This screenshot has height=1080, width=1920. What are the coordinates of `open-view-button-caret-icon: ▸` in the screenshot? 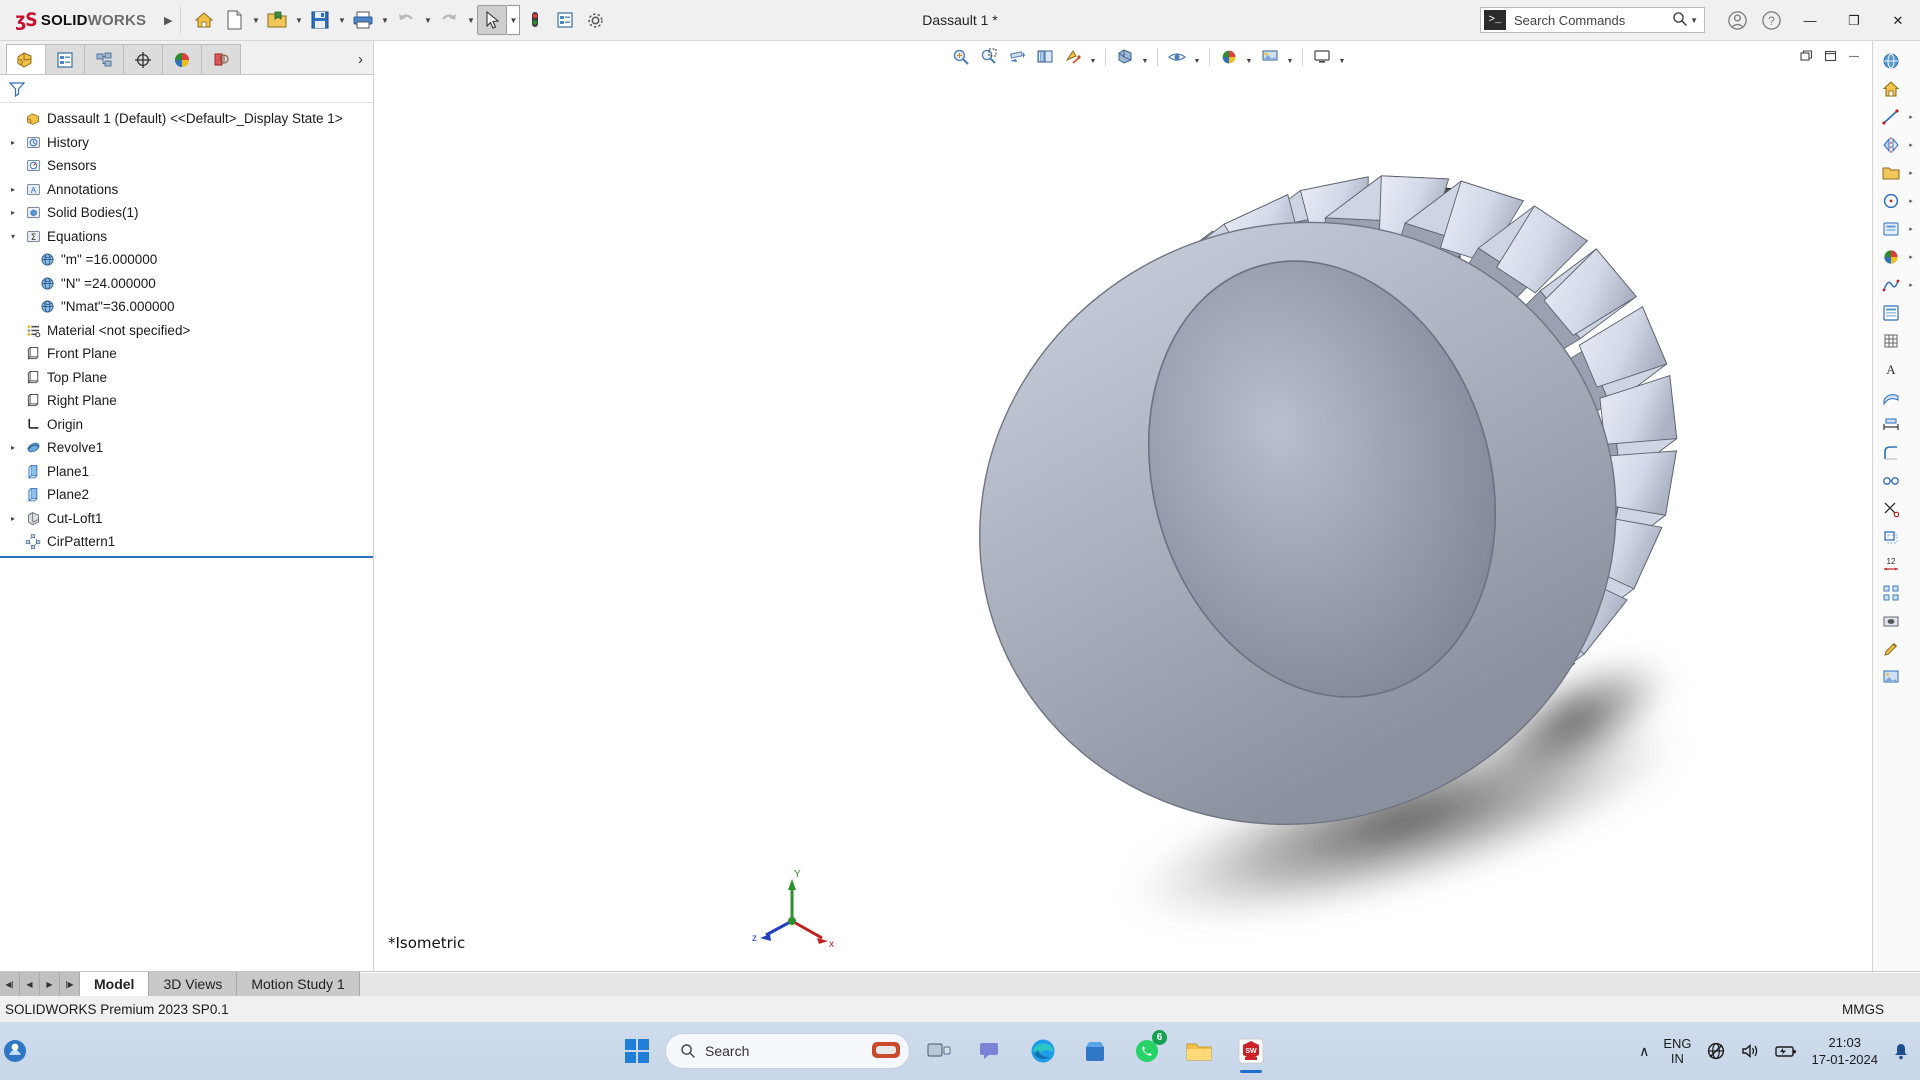 It's located at (1911, 173).